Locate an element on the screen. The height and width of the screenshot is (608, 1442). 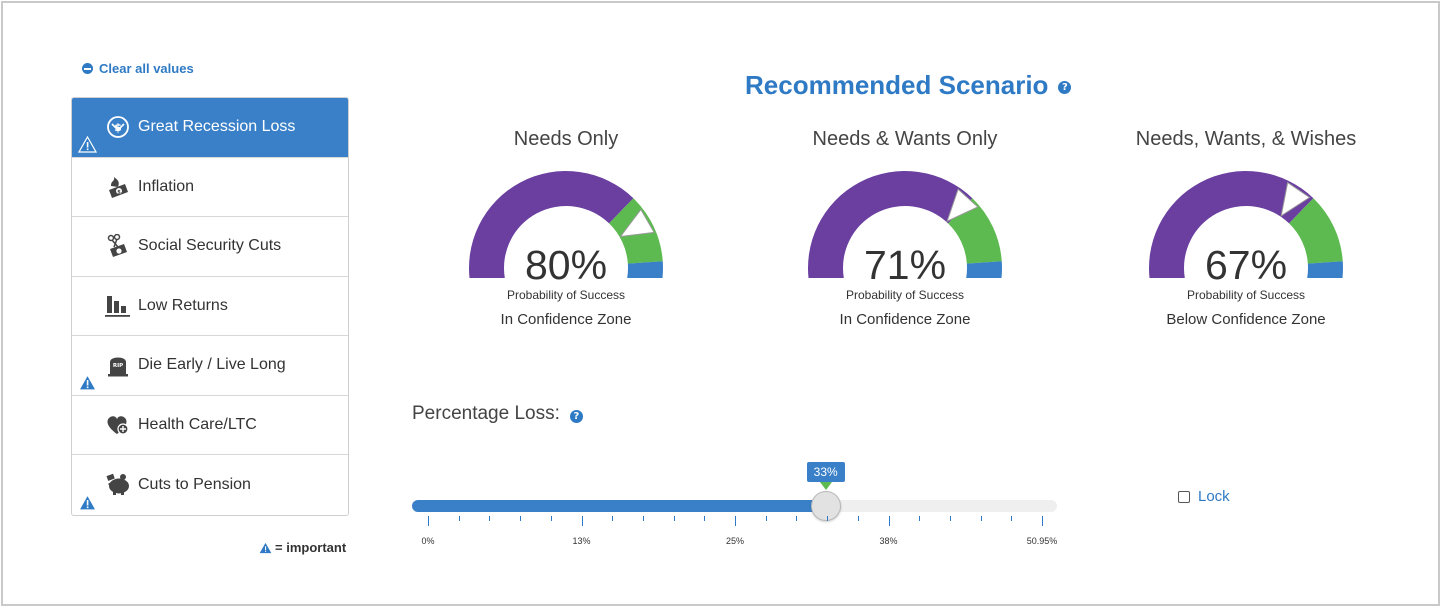
piggy-bank-icon is located at coordinates (118, 485).